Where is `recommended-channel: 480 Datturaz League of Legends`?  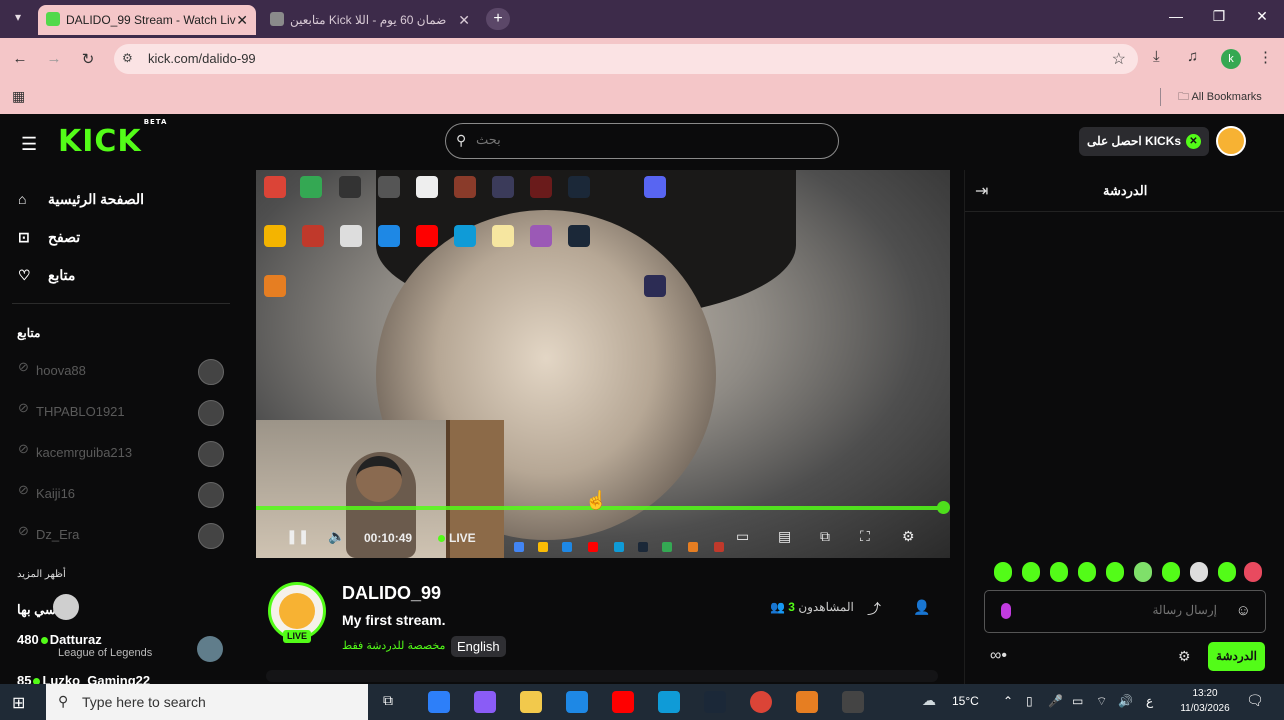
recommended-channel: 480 Datturaz League of Legends is located at coordinates (122, 649).